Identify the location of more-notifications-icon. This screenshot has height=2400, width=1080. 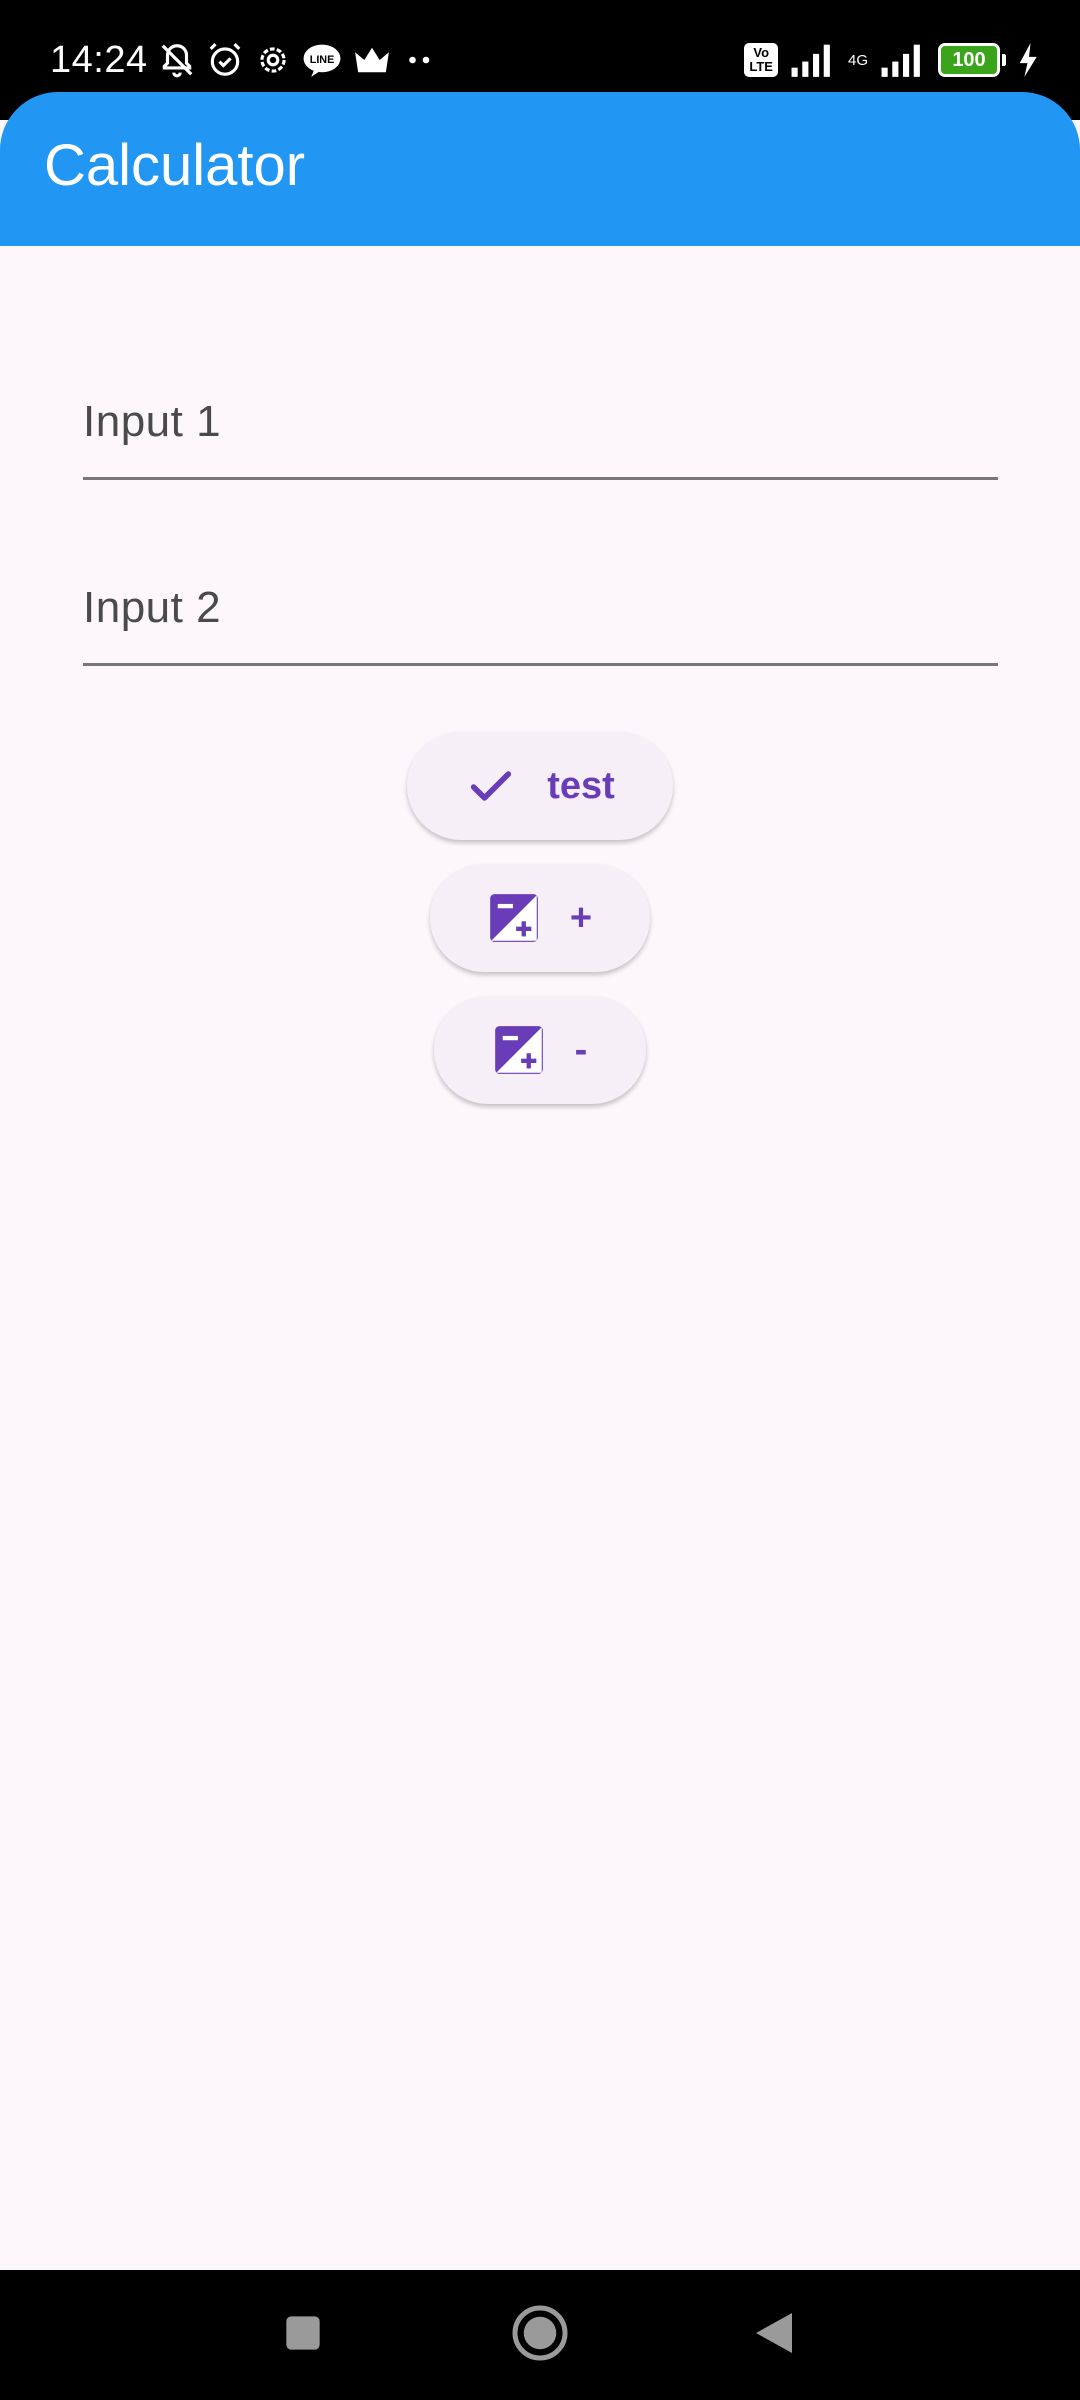
(420, 60).